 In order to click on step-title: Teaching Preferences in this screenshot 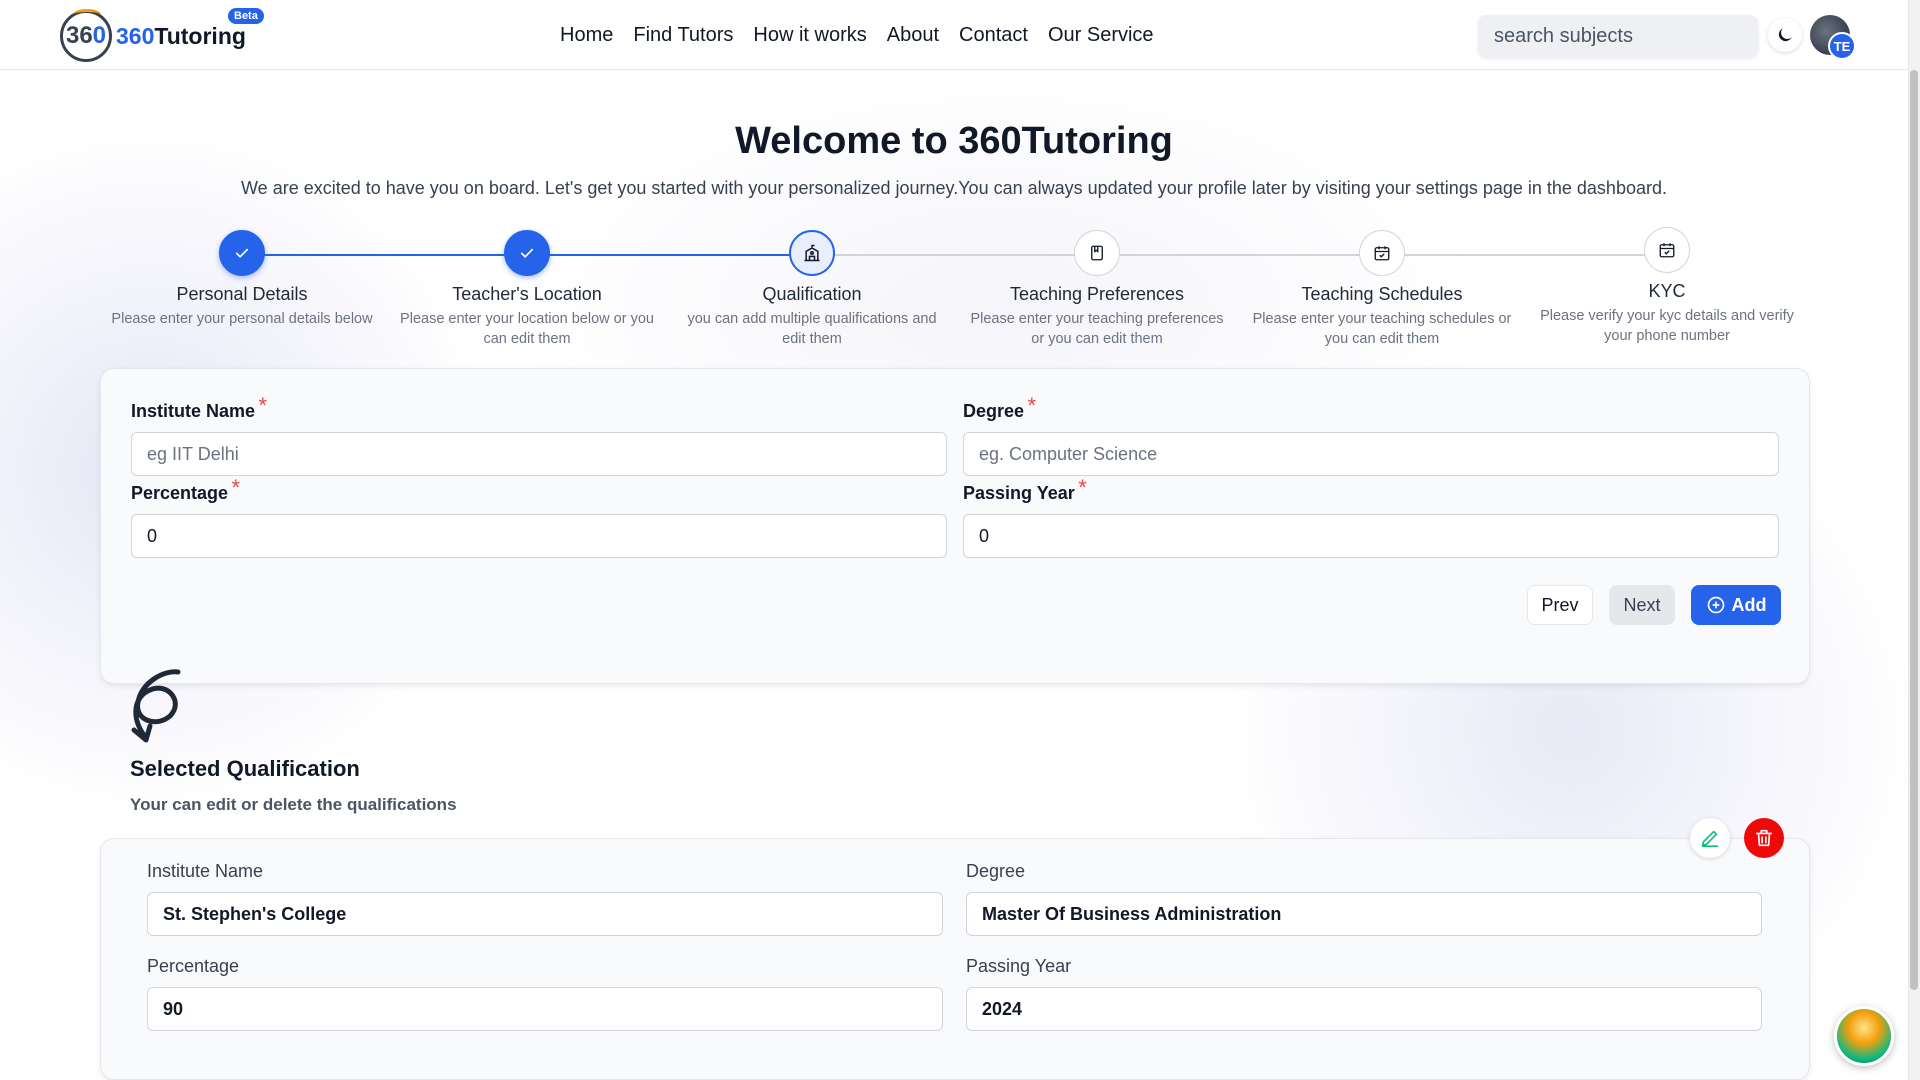, I will do `click(1097, 294)`.